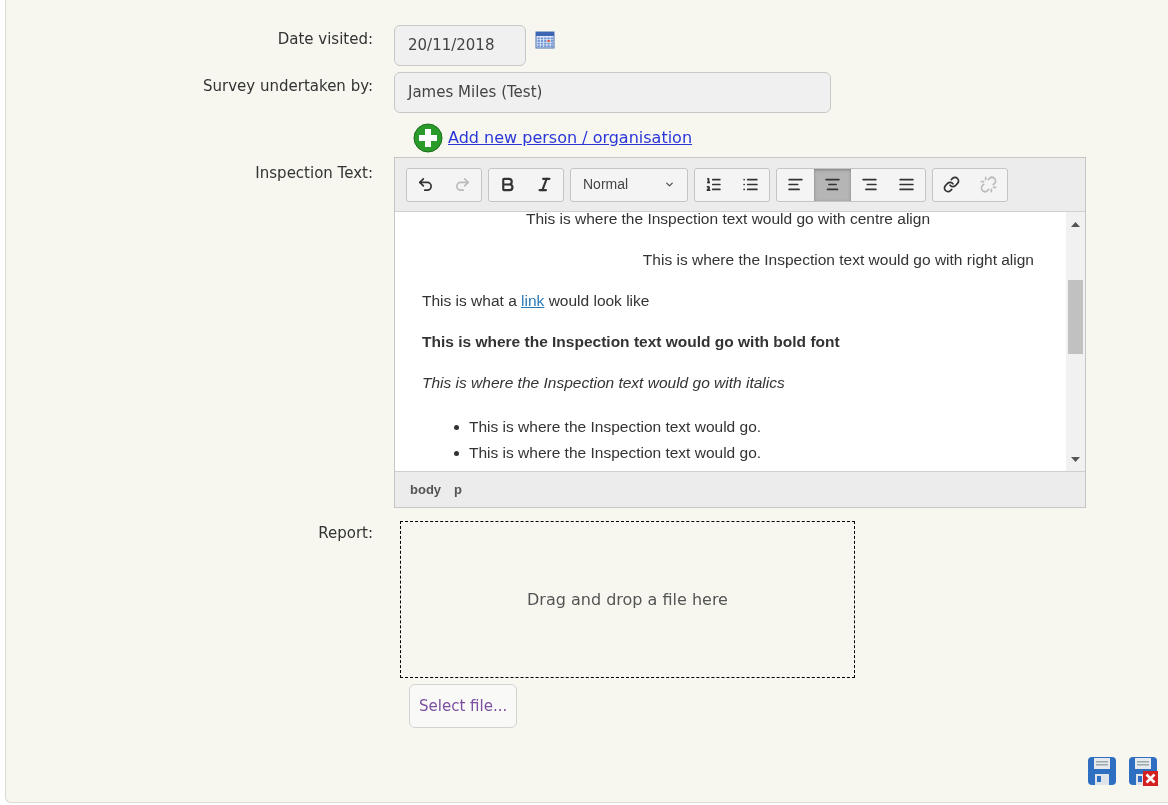 The height and width of the screenshot is (805, 1168). Describe the element at coordinates (603, 382) in the screenshot. I see `paragraph-text: This is where the Inspection text would go with italics` at that location.